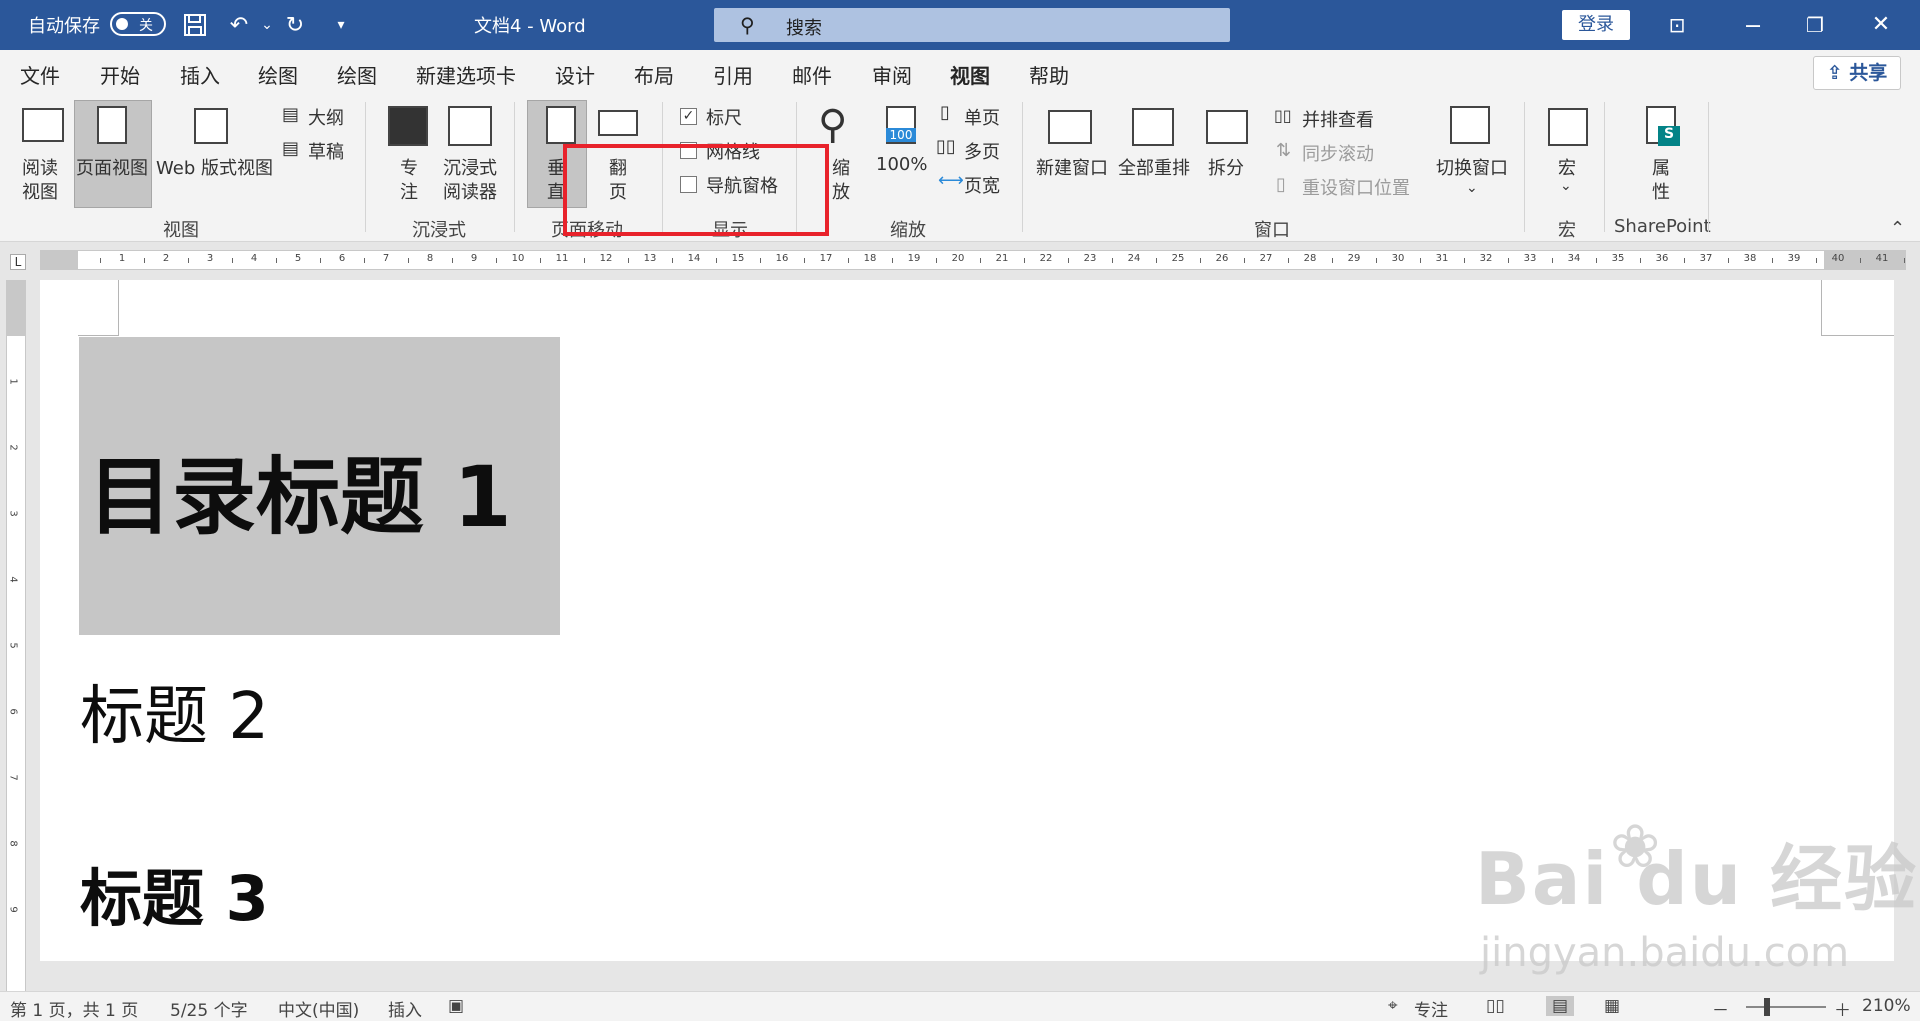 This screenshot has width=1920, height=1021. What do you see at coordinates (1266, 258) in the screenshot?
I see `ruler-number: 27` at bounding box center [1266, 258].